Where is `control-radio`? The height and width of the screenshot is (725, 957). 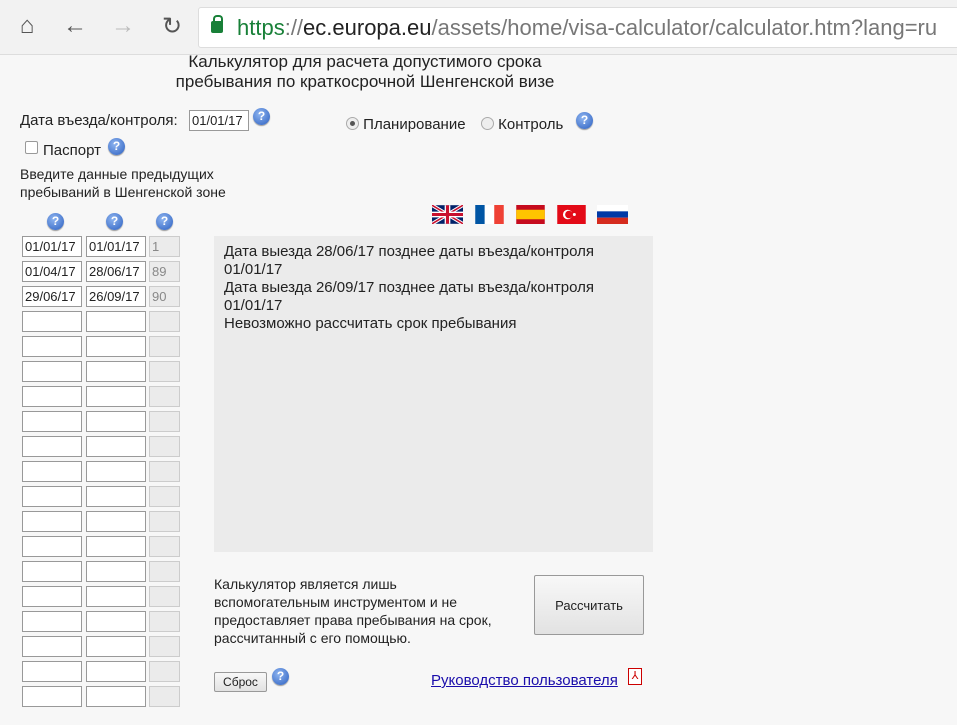
control-radio is located at coordinates (487, 123).